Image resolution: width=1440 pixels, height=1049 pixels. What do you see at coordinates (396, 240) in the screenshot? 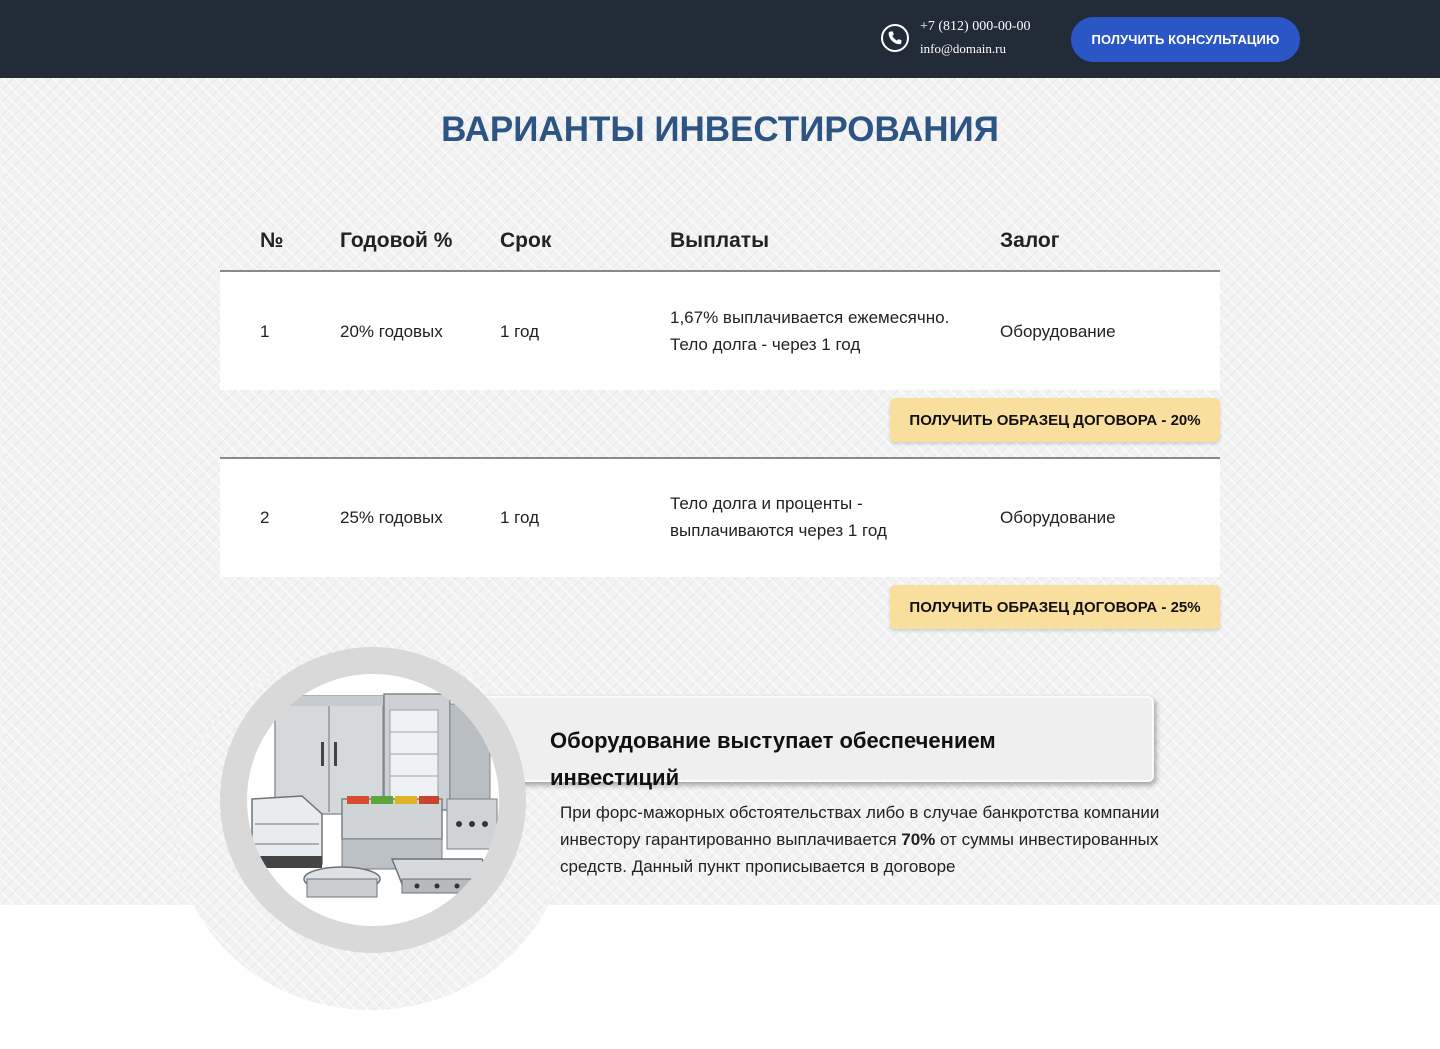
I see `header-annual-rate: Годовой %` at bounding box center [396, 240].